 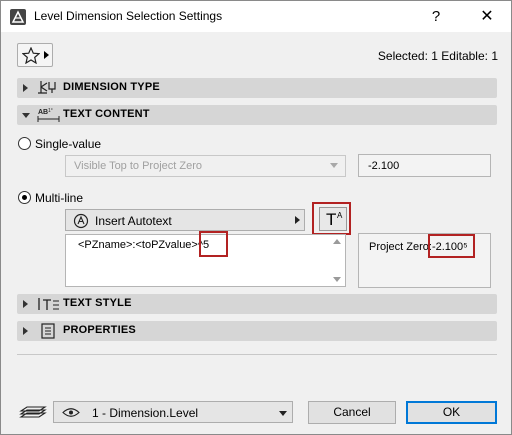 I want to click on highlight-box-superscript, so click(x=213, y=244).